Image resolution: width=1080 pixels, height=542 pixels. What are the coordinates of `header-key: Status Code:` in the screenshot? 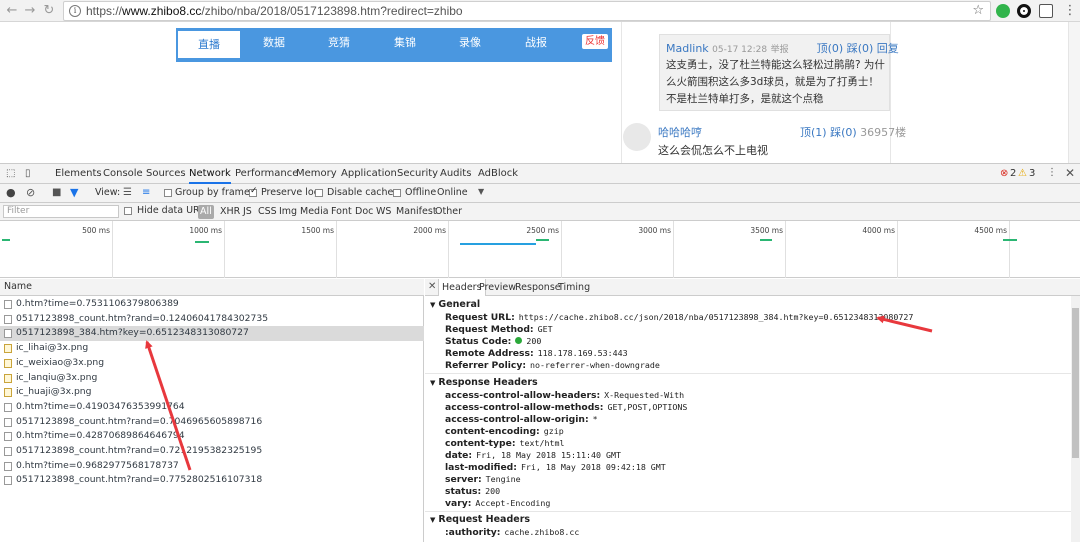 It's located at (478, 341).